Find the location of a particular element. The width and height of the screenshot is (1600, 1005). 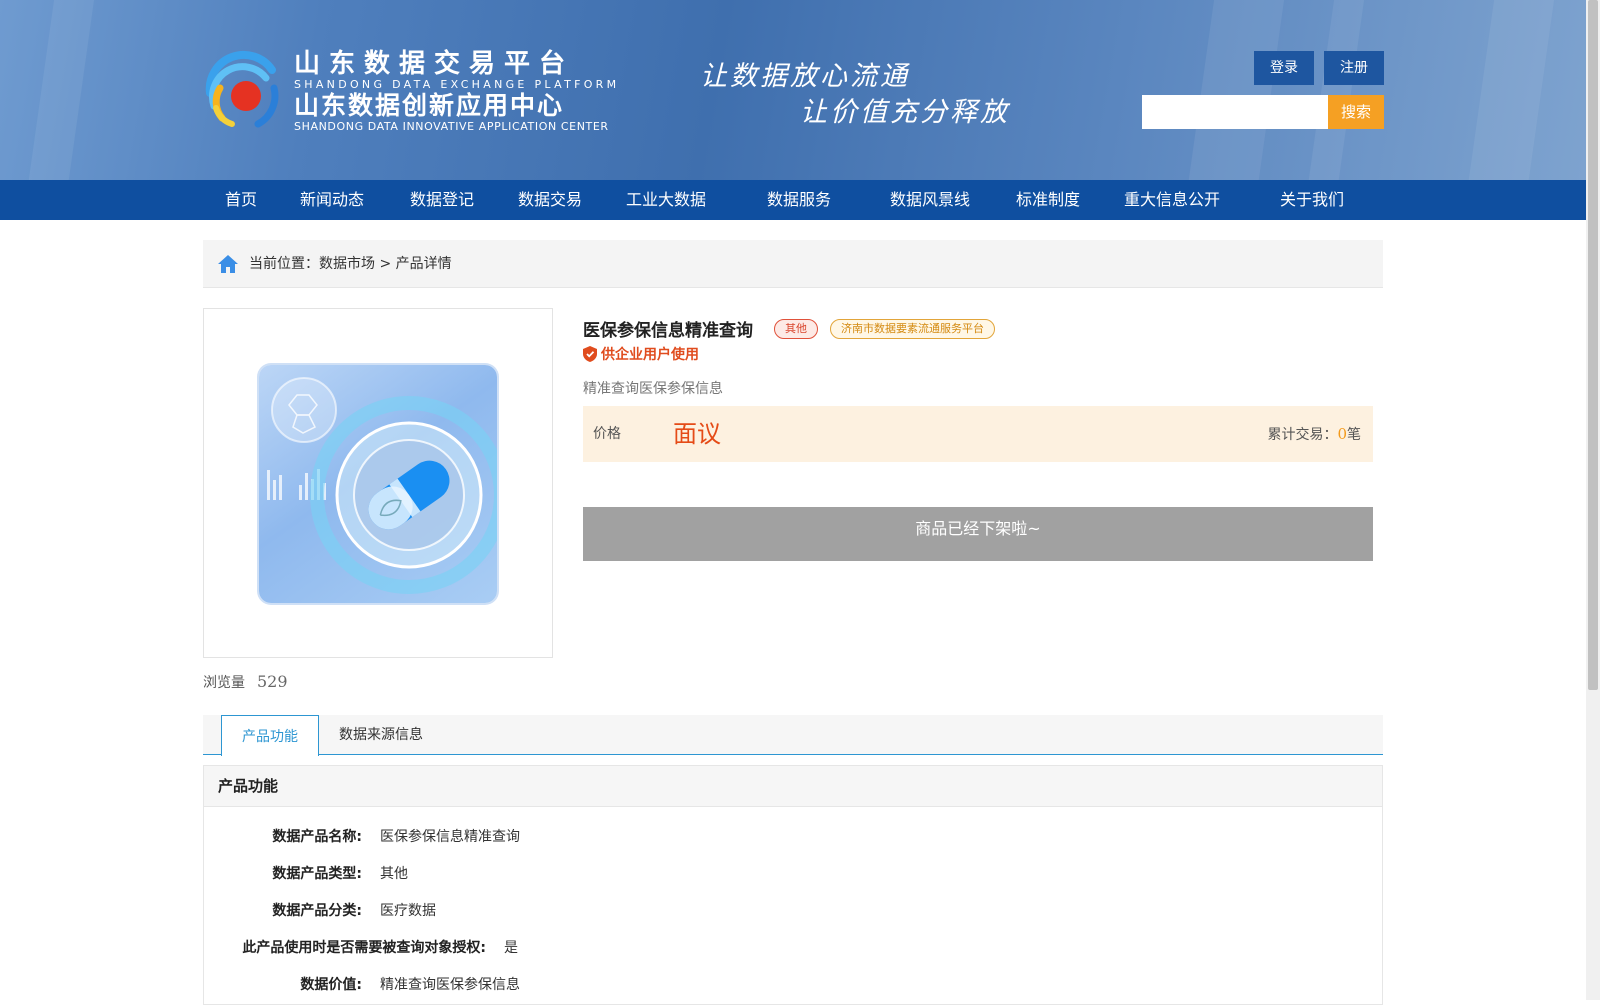

nav-item-news: 新闻动态 is located at coordinates (332, 200).